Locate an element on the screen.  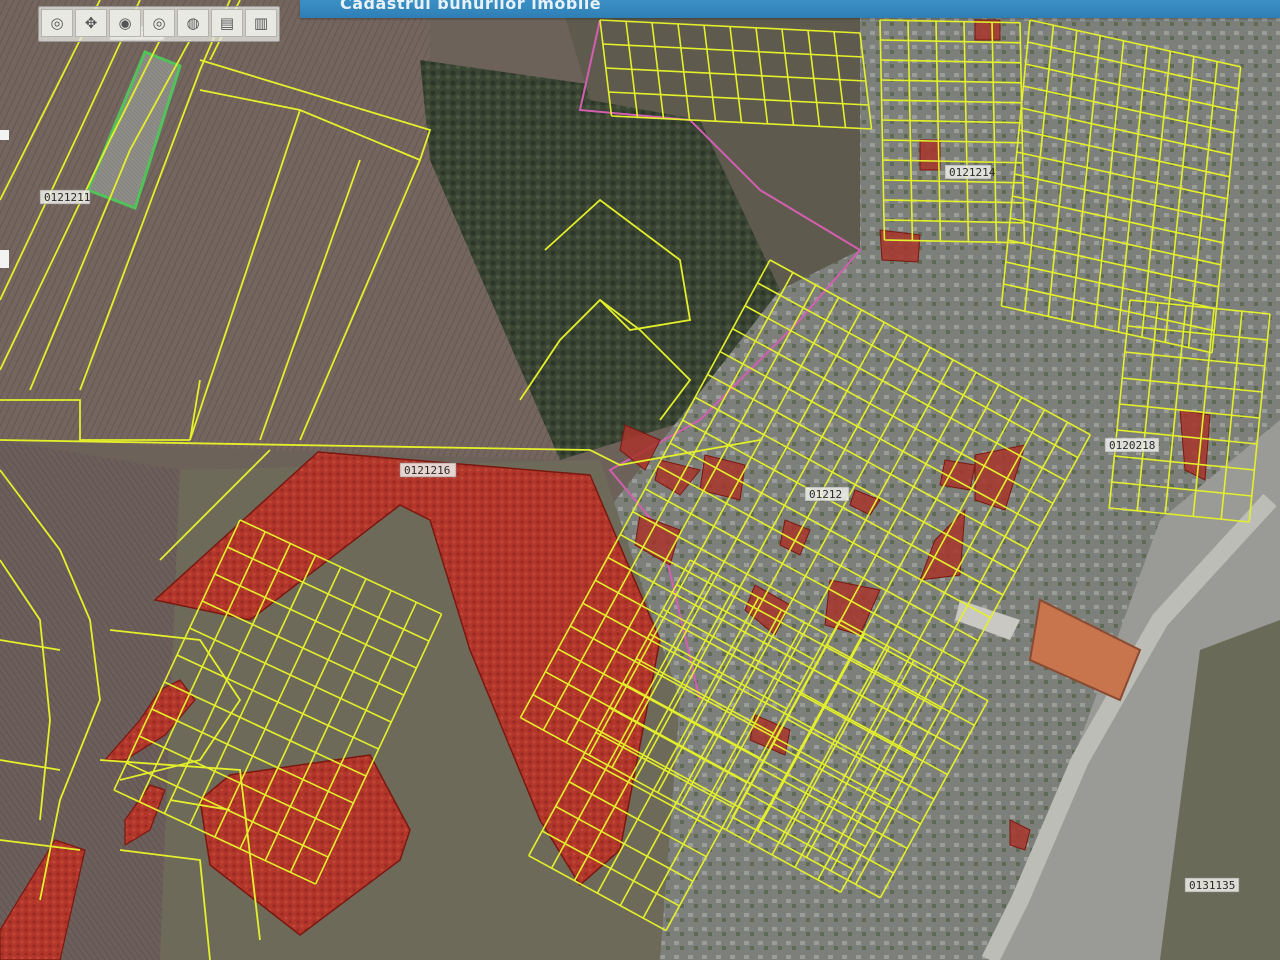
parcel-label-west: 0121211 is located at coordinates (64, 197).